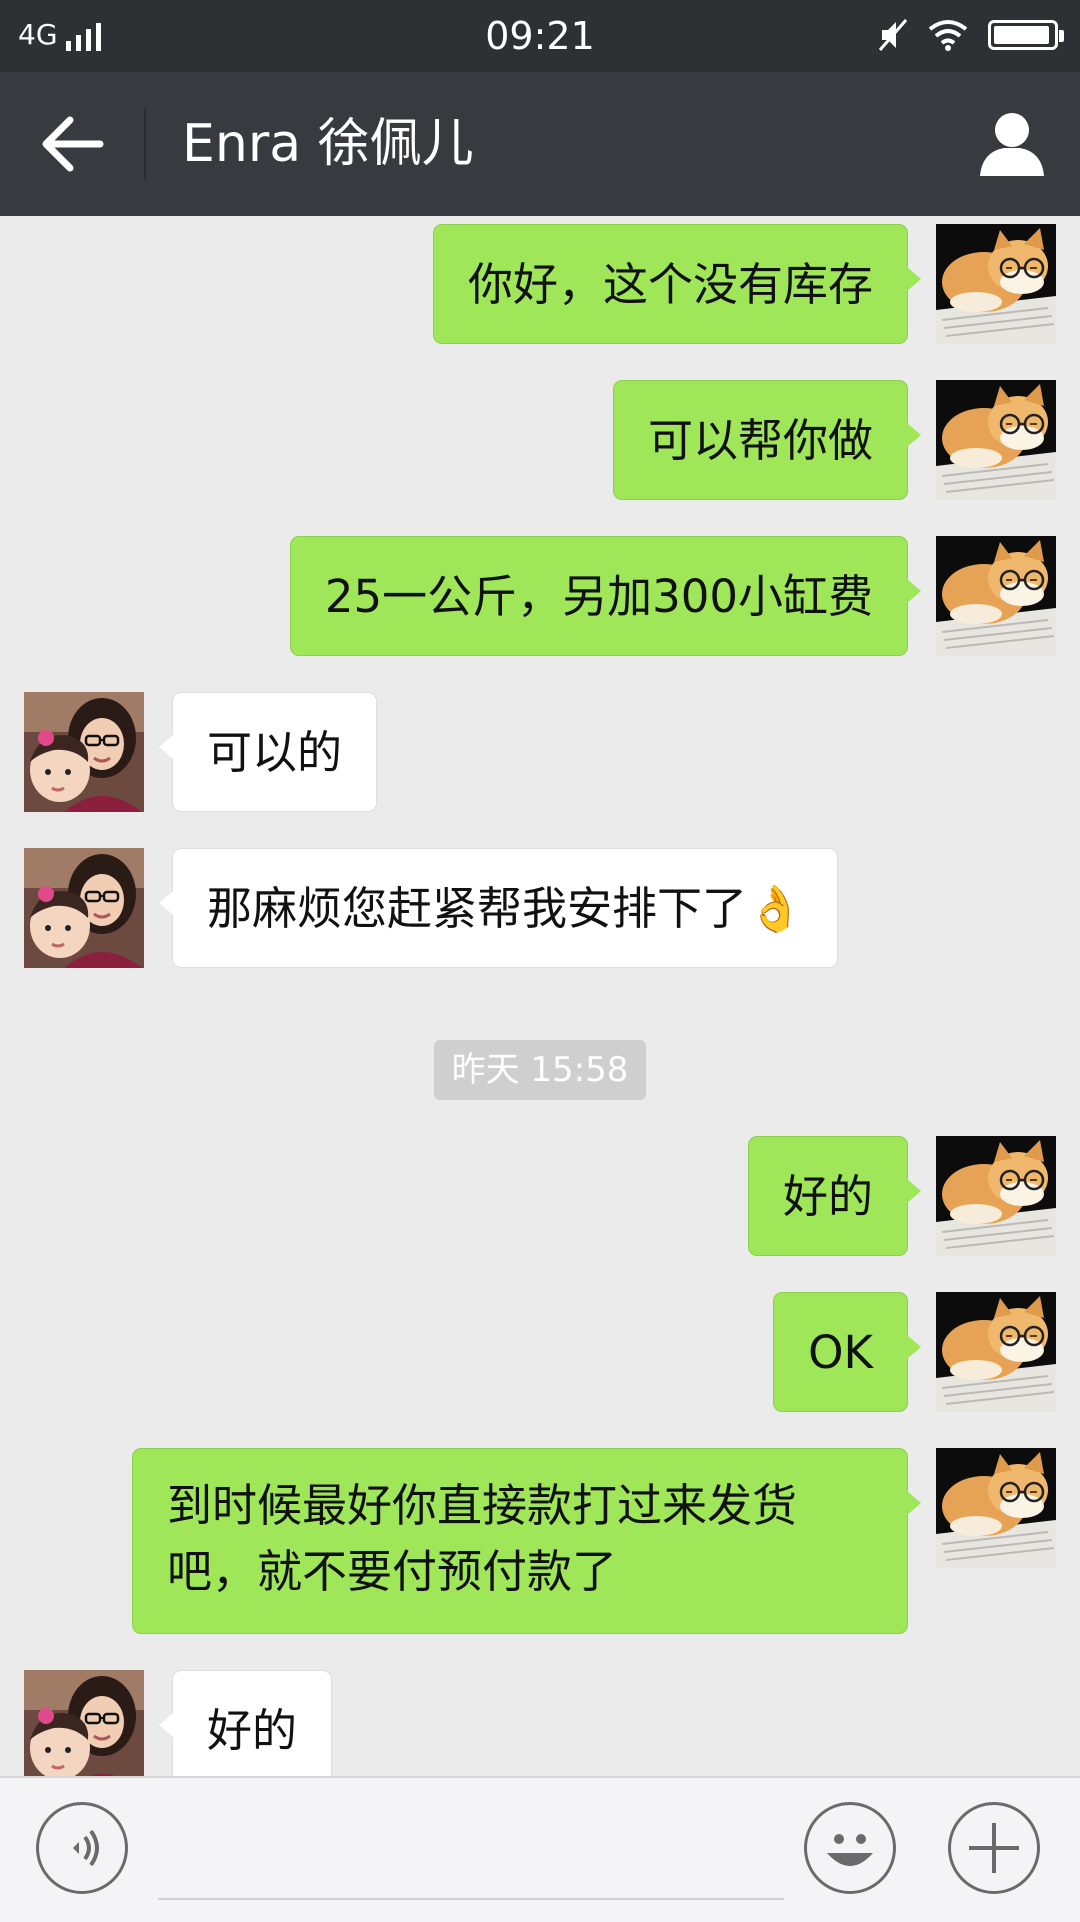 Image resolution: width=1080 pixels, height=1922 pixels. I want to click on voice-button, so click(82, 1848).